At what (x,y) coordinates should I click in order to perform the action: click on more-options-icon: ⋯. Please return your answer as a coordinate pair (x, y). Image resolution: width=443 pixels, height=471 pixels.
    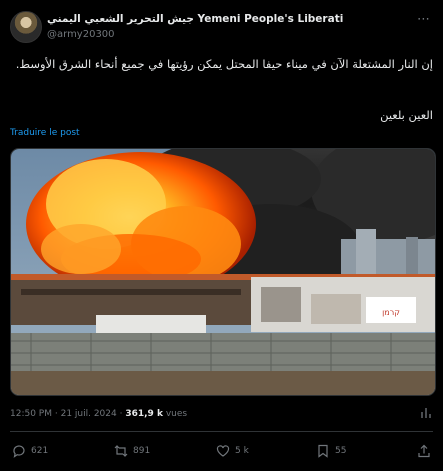
    Looking at the image, I should click on (424, 19).